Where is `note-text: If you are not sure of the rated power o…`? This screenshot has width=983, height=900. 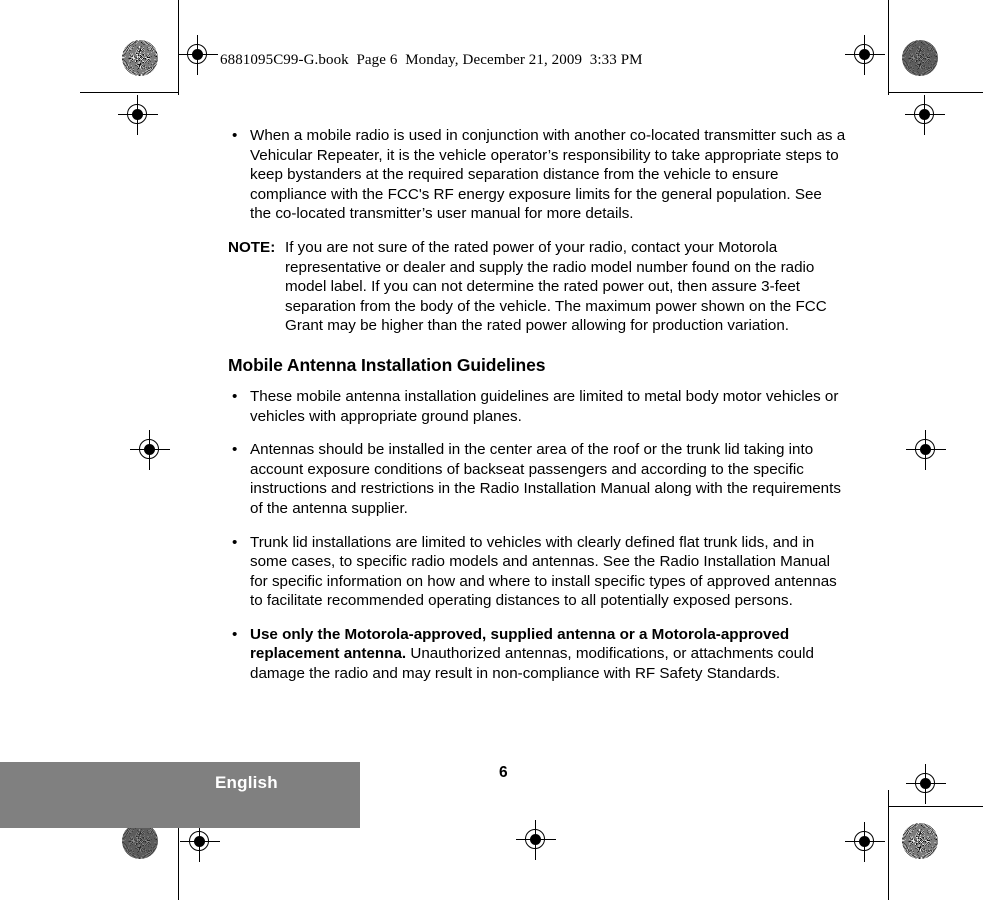 note-text: If you are not sure of the rated power o… is located at coordinates (556, 286).